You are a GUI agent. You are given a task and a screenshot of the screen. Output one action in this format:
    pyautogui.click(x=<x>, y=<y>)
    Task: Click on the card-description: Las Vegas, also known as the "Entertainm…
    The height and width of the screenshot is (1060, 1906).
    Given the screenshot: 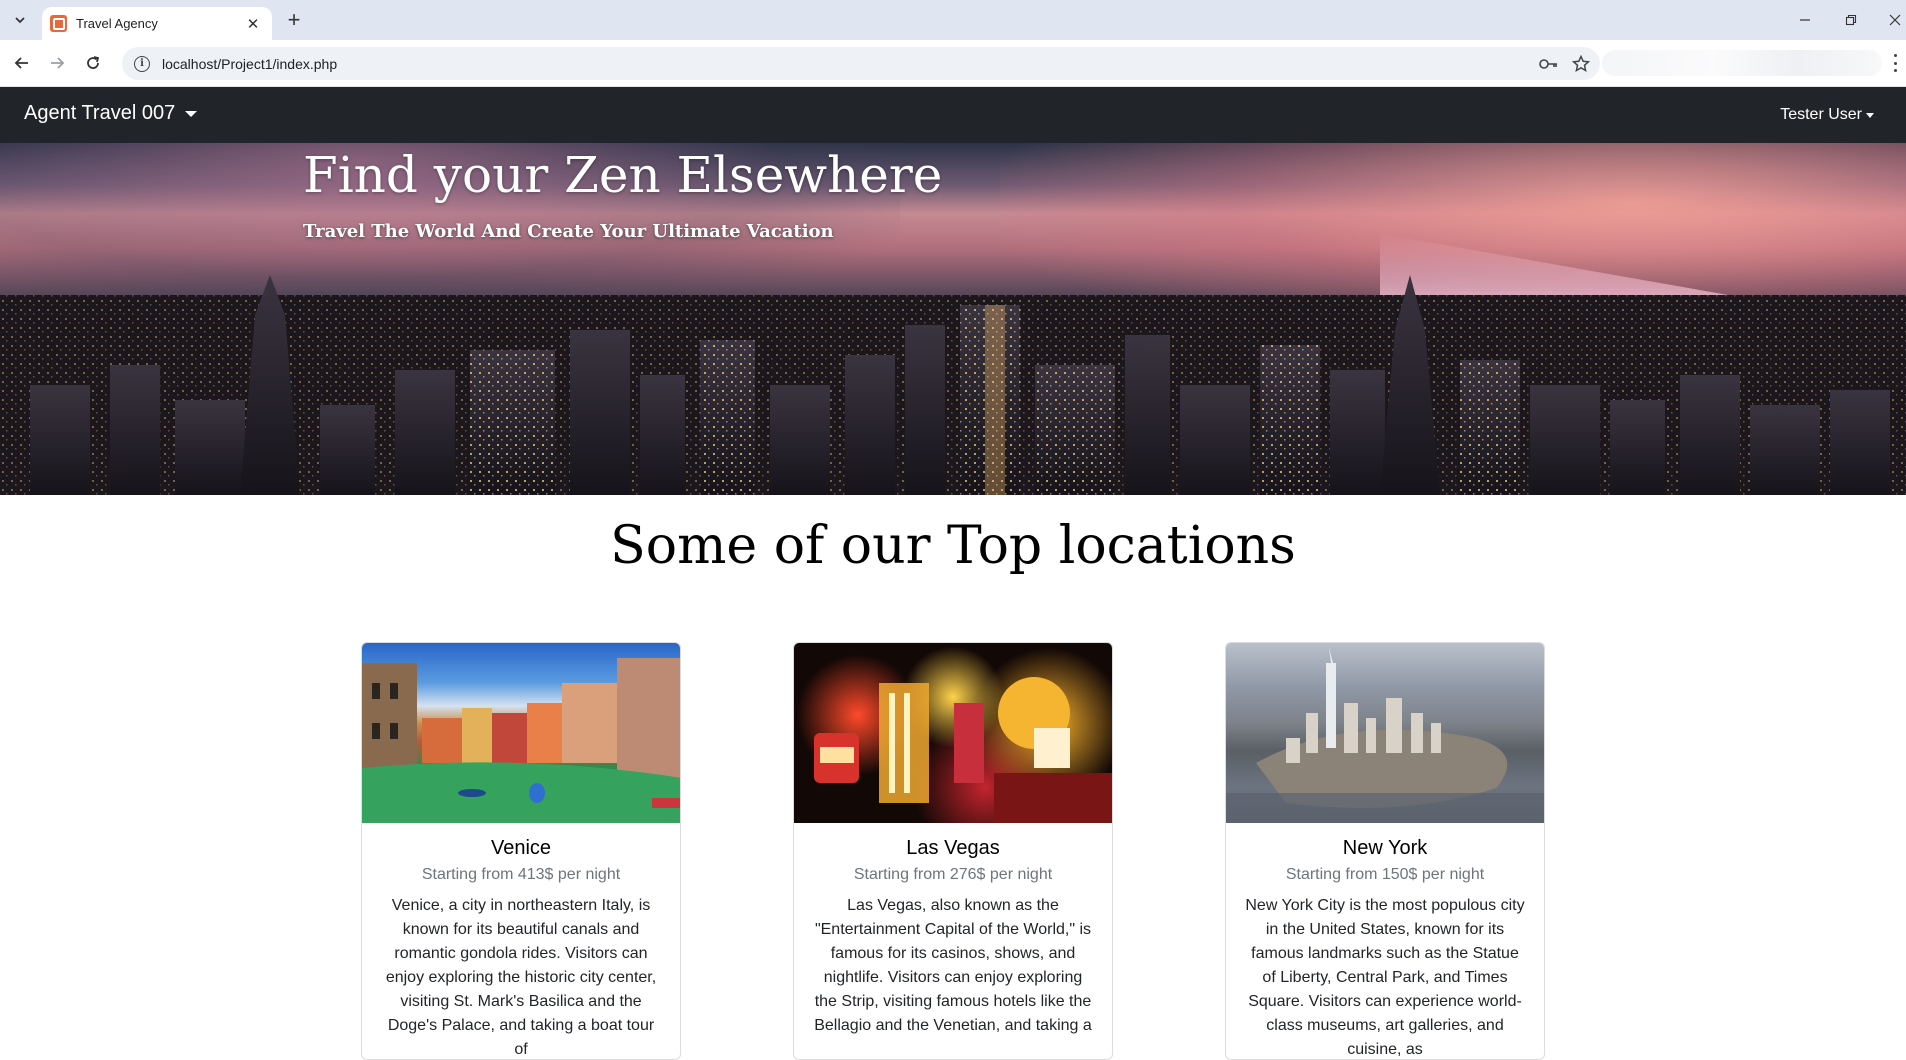 What is the action you would take?
    pyautogui.click(x=953, y=965)
    